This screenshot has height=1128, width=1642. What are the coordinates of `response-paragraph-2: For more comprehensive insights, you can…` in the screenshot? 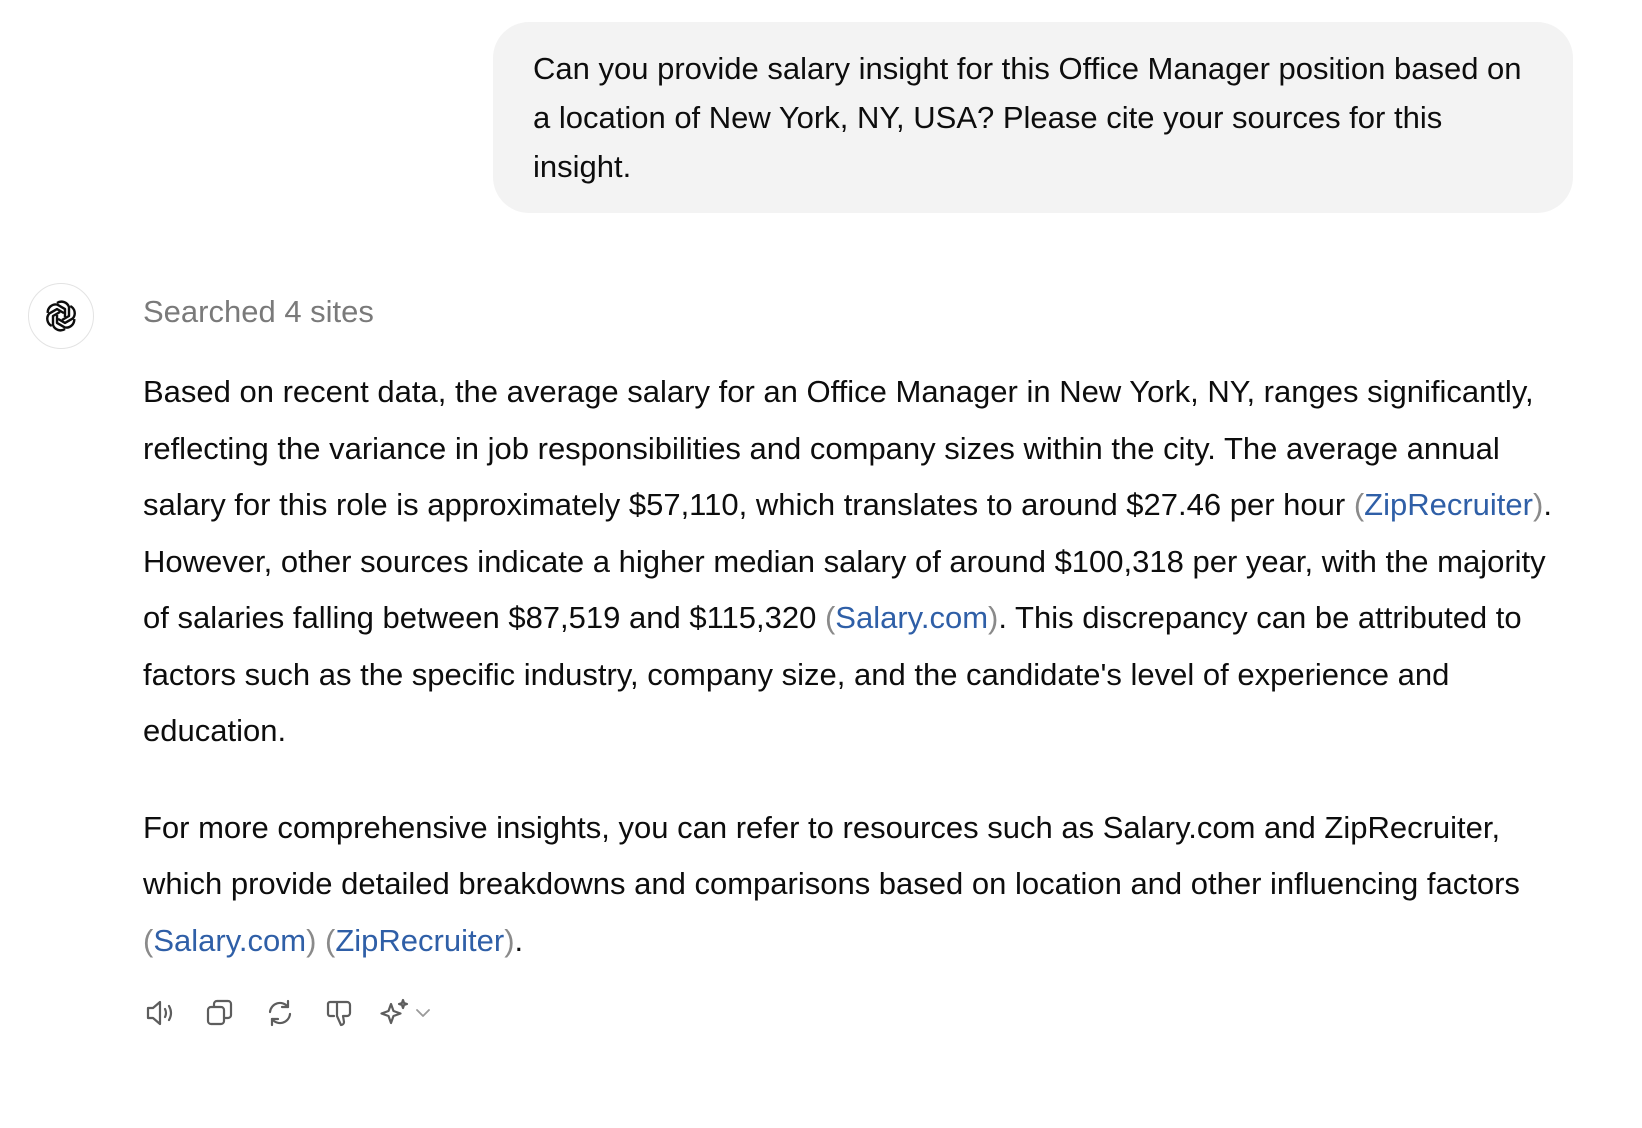 It's located at (858, 885).